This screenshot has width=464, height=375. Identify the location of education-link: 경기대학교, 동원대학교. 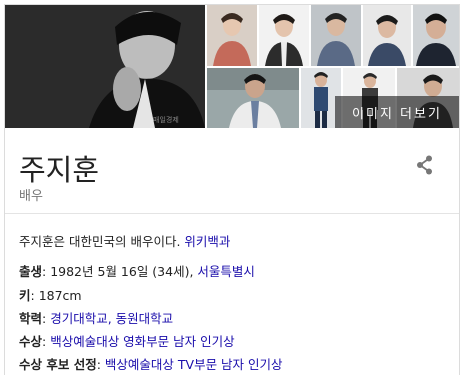
(111, 318).